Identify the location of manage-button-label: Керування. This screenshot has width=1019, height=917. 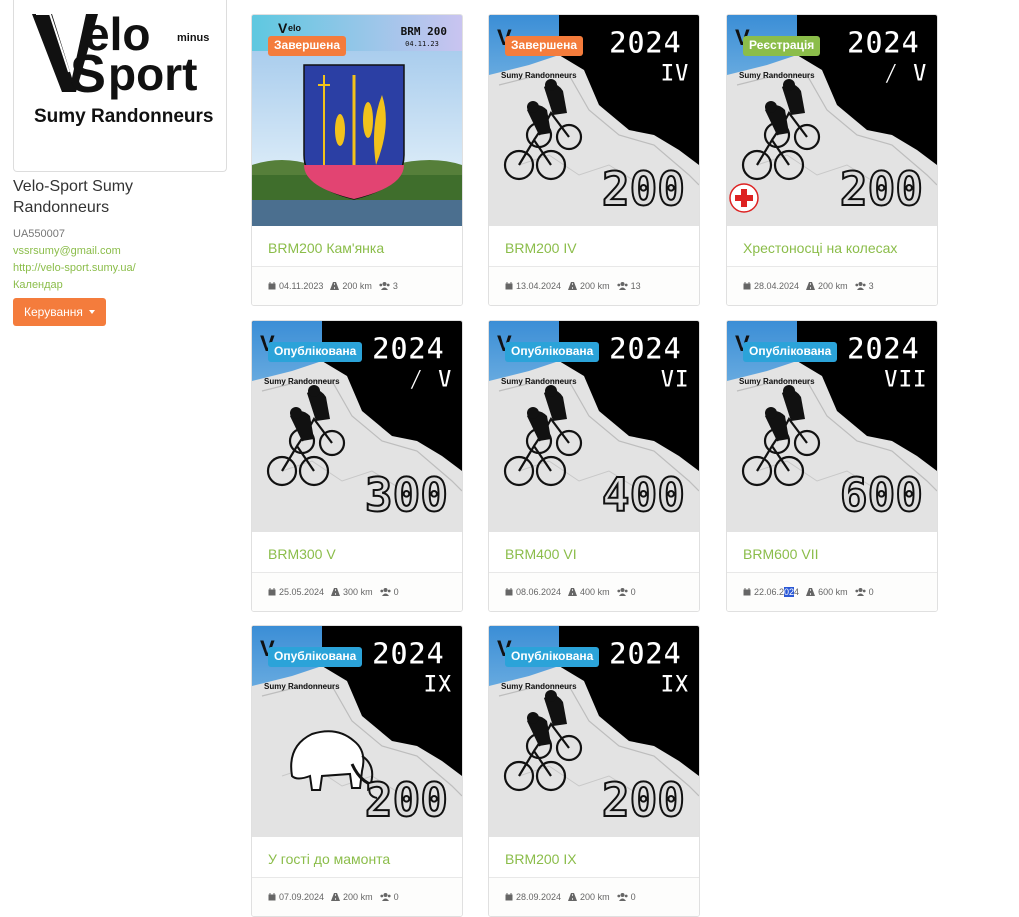
(53, 312).